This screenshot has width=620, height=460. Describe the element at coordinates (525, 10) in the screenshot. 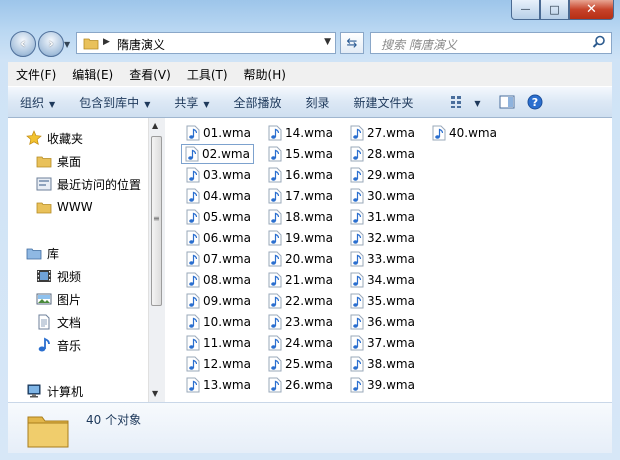

I see `minimize-button: —` at that location.